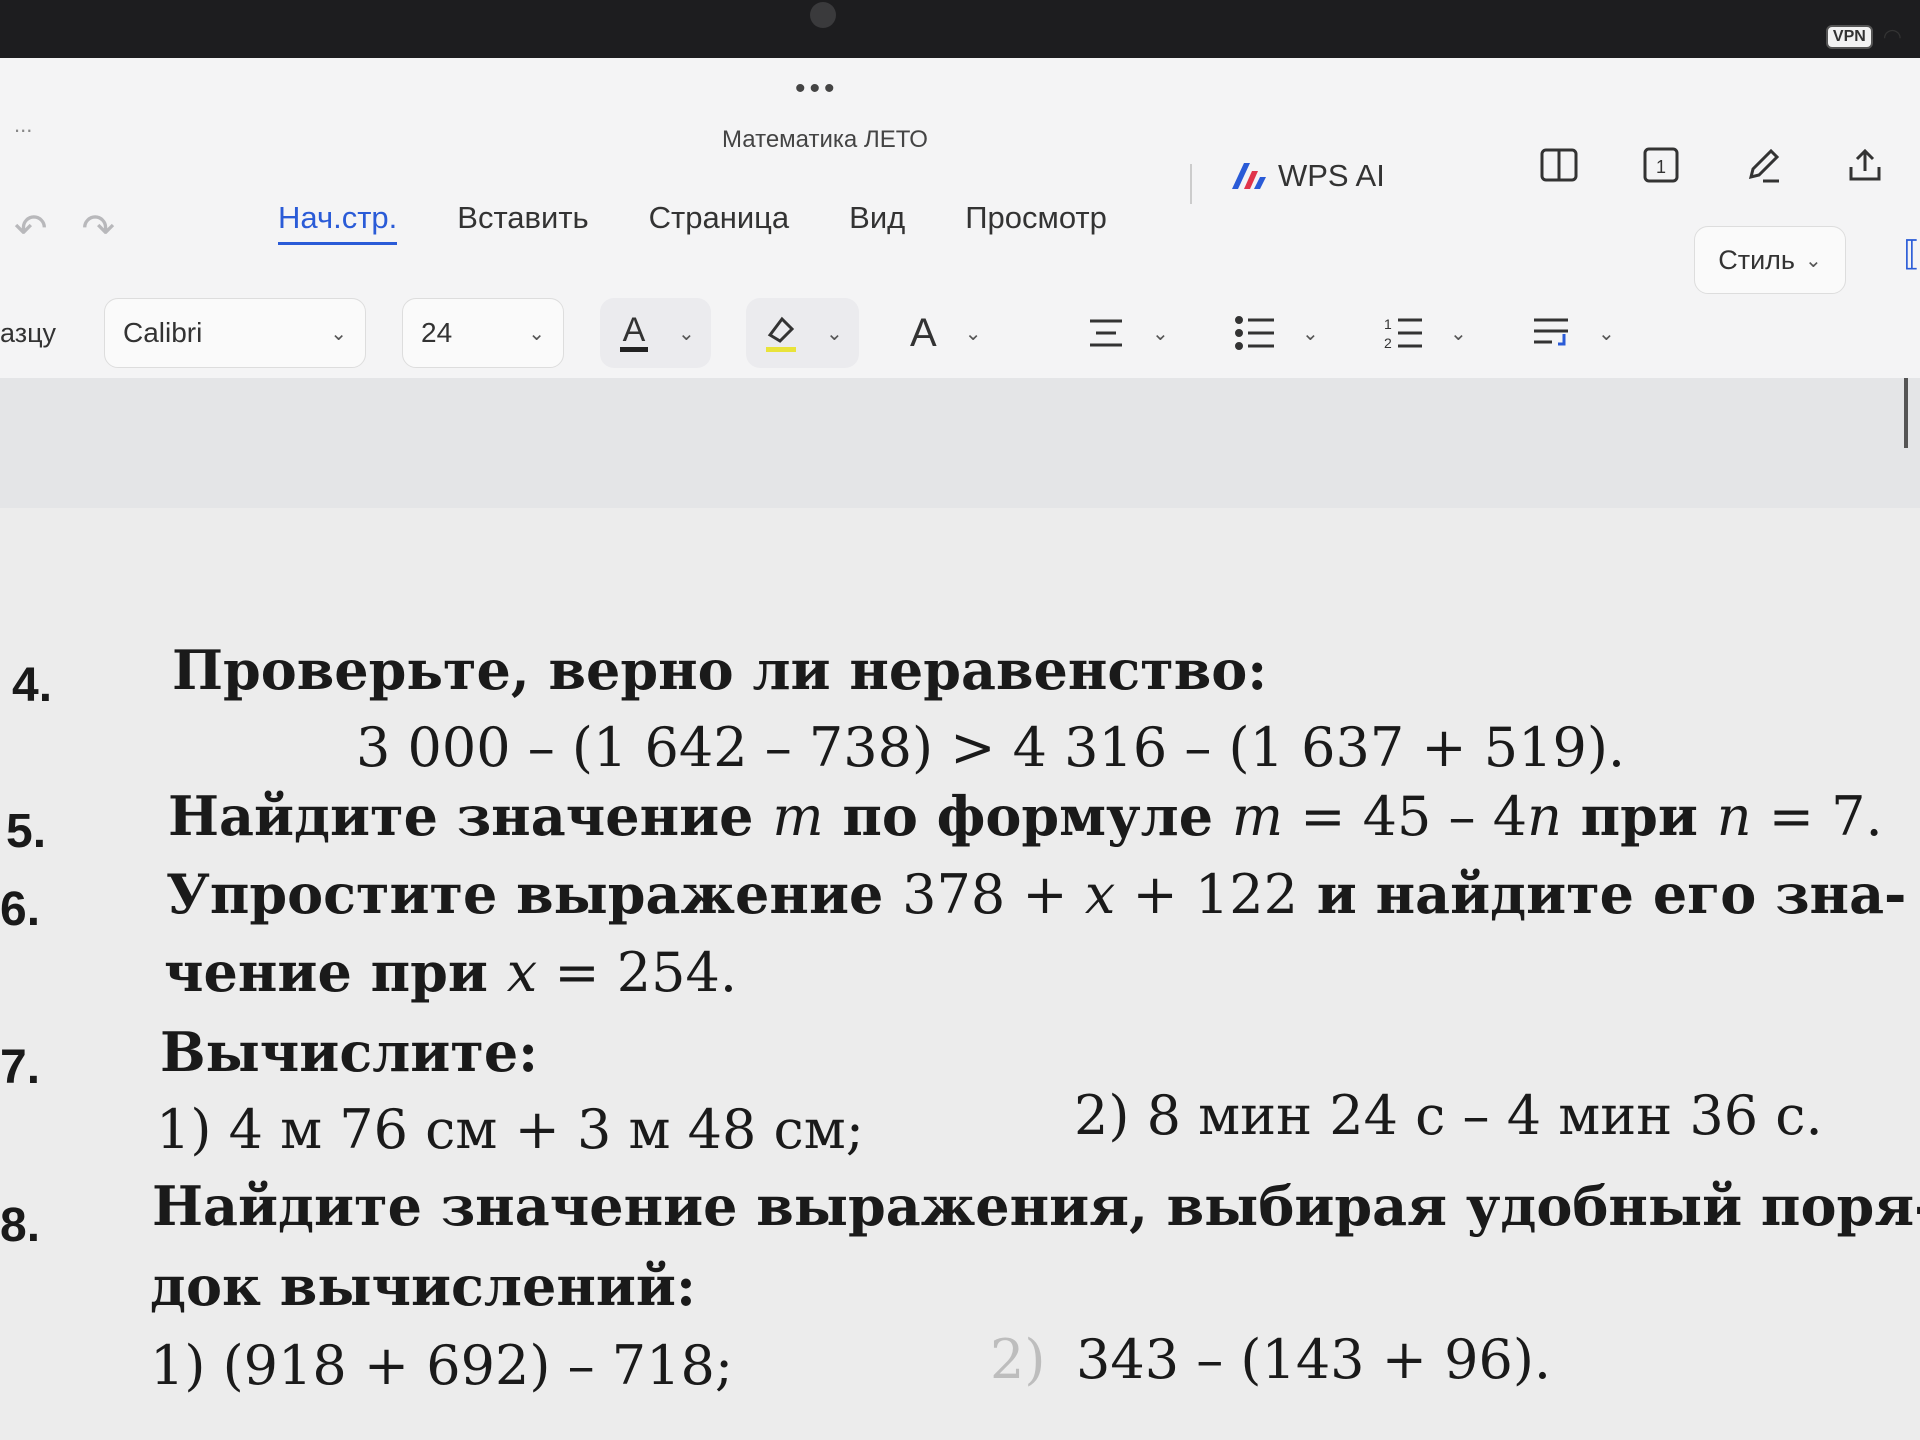 The image size is (1920, 1440). What do you see at coordinates (1639, 816) in the screenshot?
I see `text-part: при` at bounding box center [1639, 816].